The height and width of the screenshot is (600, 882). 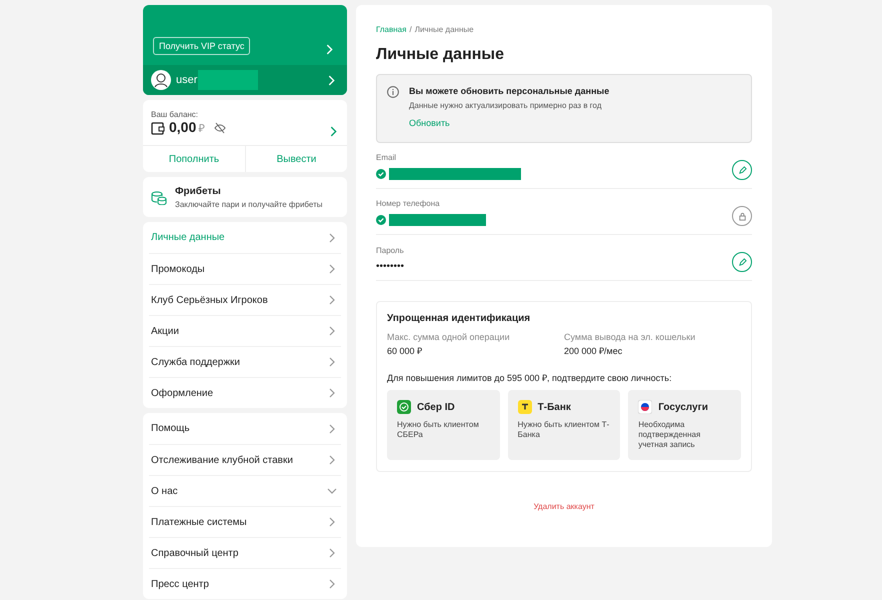 What do you see at coordinates (408, 203) in the screenshot?
I see `field-label: Номер телефона` at bounding box center [408, 203].